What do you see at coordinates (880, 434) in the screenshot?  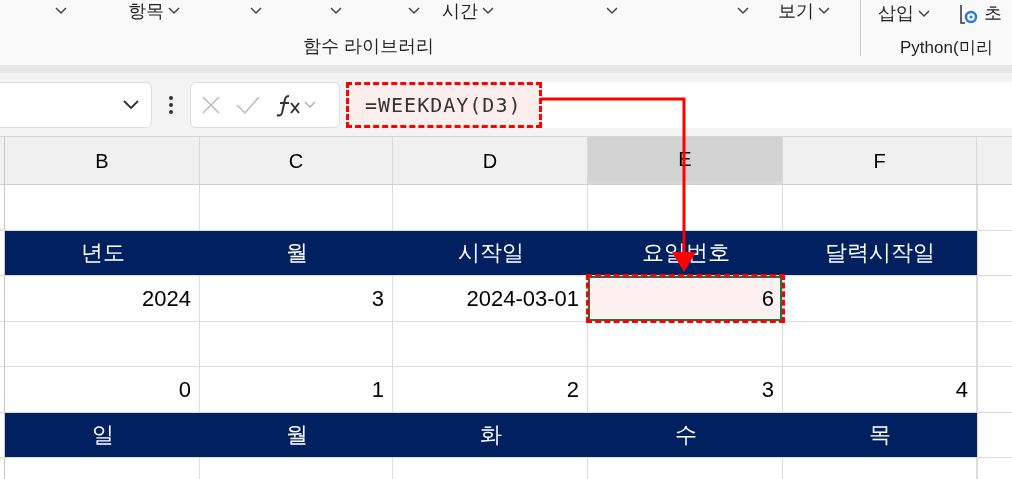 I see `header-cell: 목` at bounding box center [880, 434].